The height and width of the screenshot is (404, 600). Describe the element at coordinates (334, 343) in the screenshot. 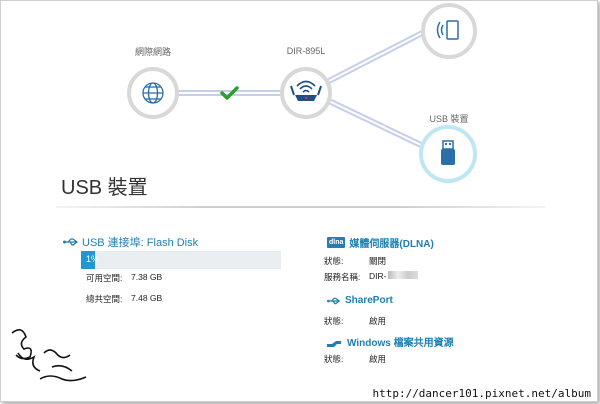

I see `hand-share-icon` at that location.